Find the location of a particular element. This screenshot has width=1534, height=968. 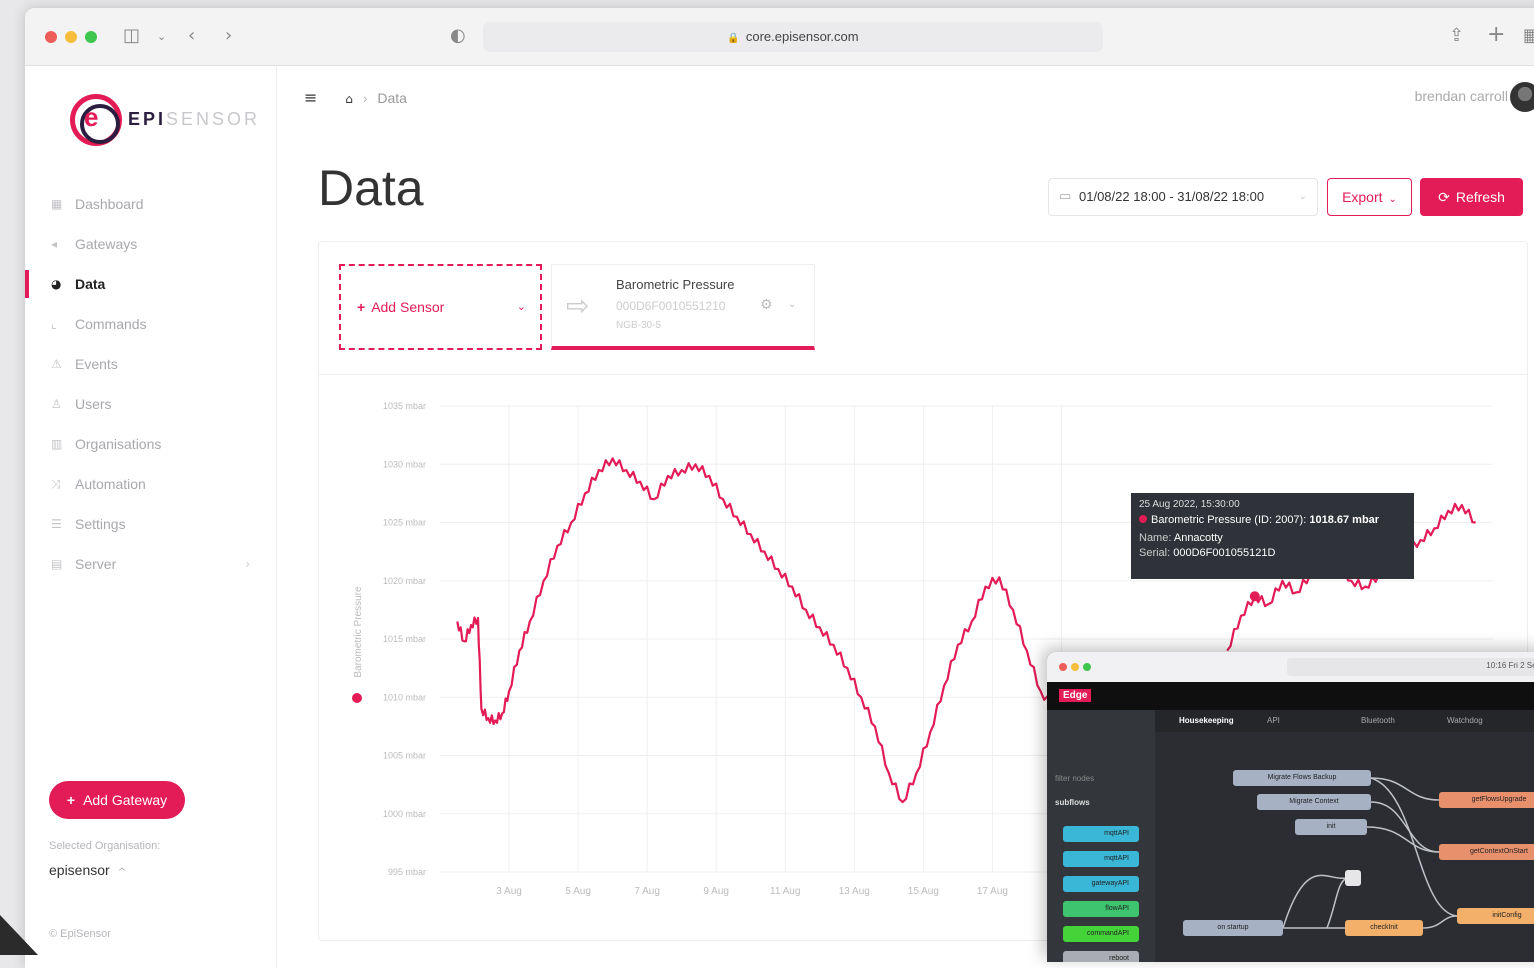

tooltip-name-value: Annacotty is located at coordinates (1198, 538).